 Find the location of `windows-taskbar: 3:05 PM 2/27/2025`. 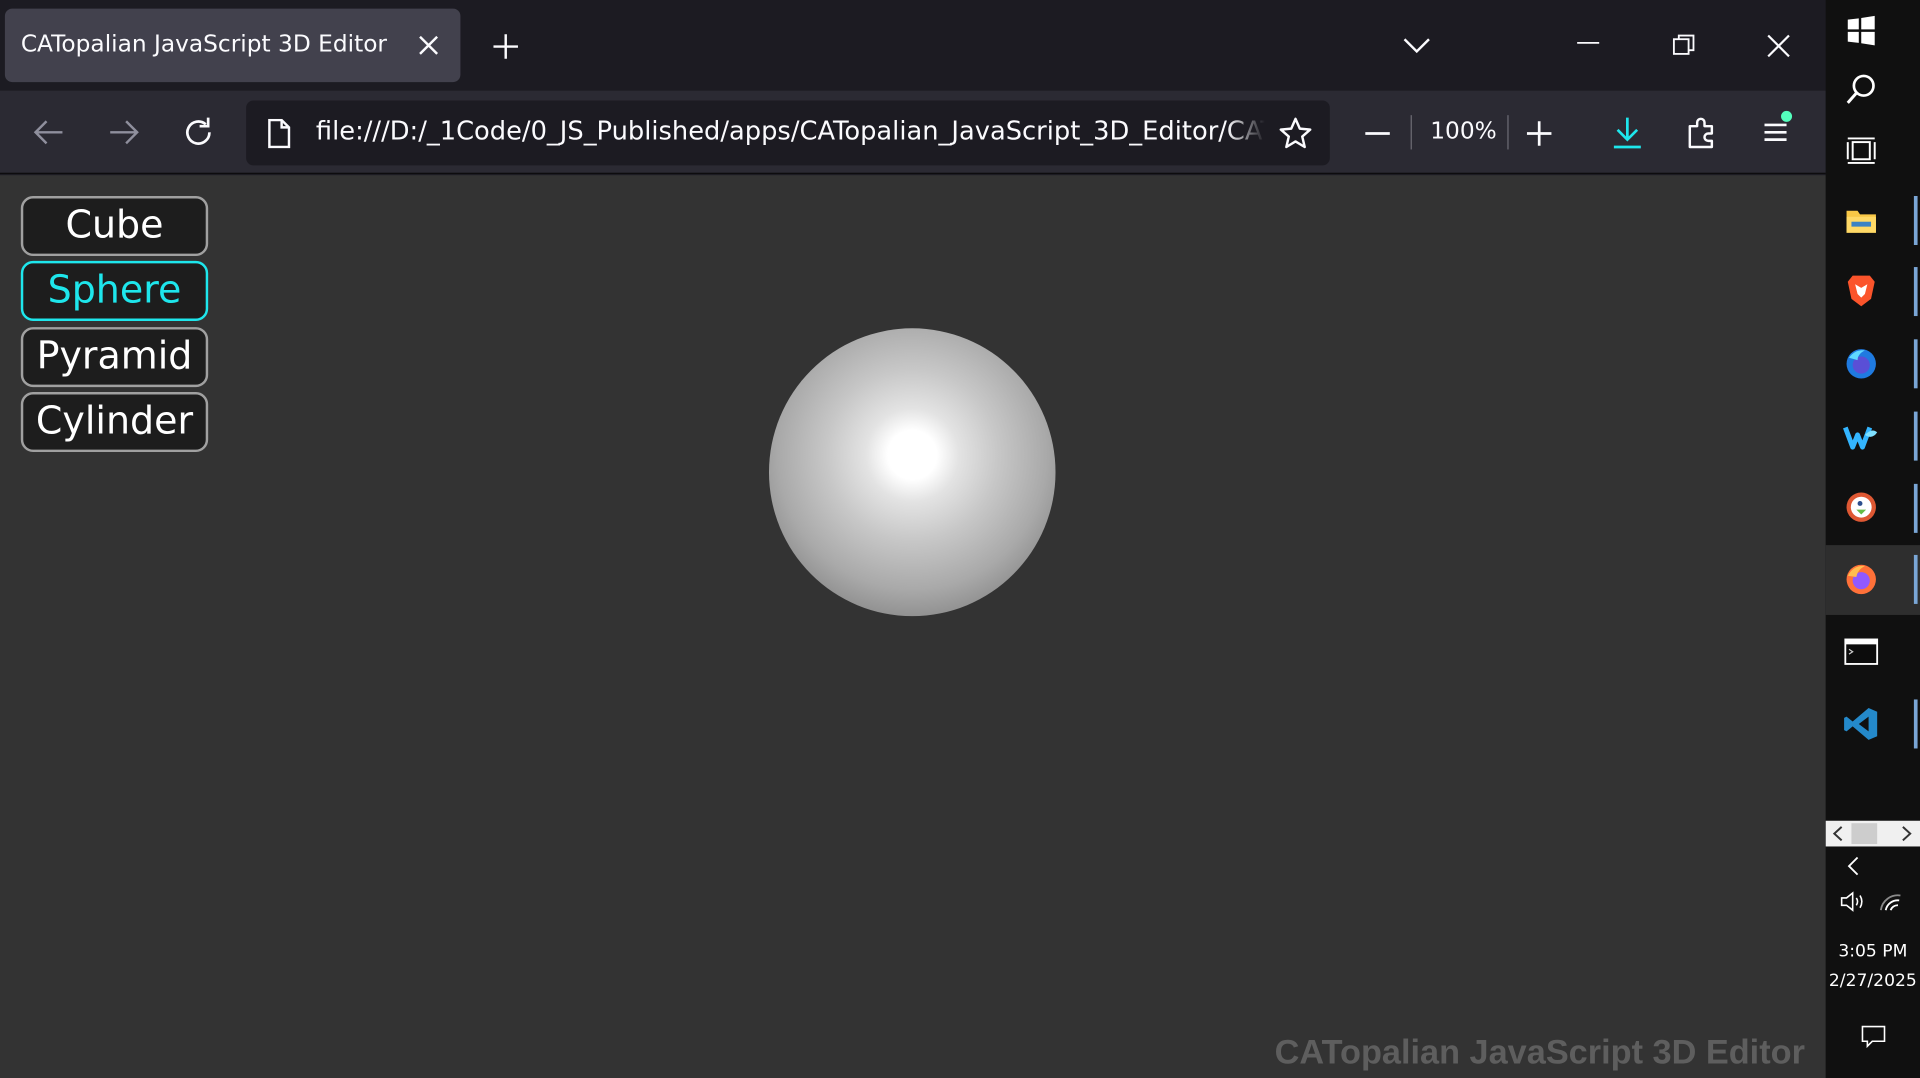

windows-taskbar: 3:05 PM 2/27/2025 is located at coordinates (1872, 539).